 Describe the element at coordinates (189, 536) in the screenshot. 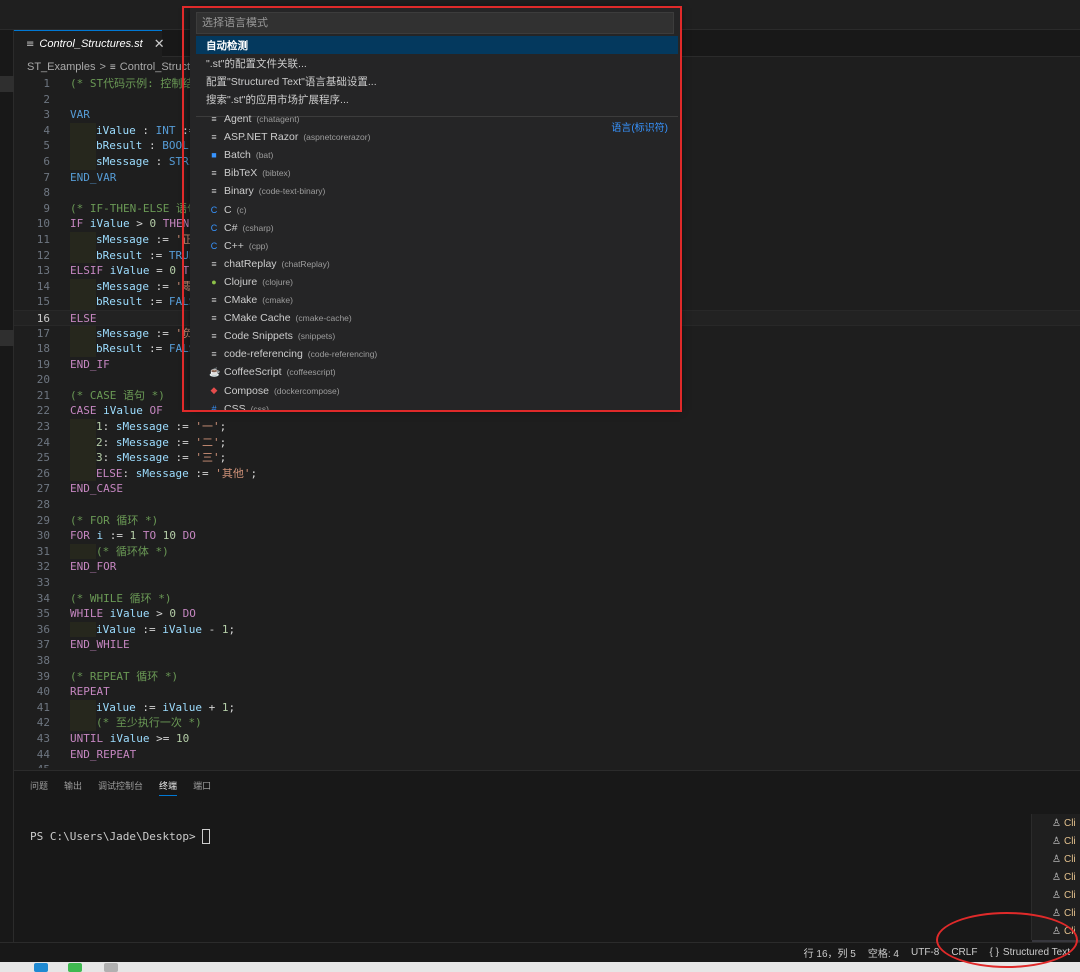

I see `code-token: DO` at that location.